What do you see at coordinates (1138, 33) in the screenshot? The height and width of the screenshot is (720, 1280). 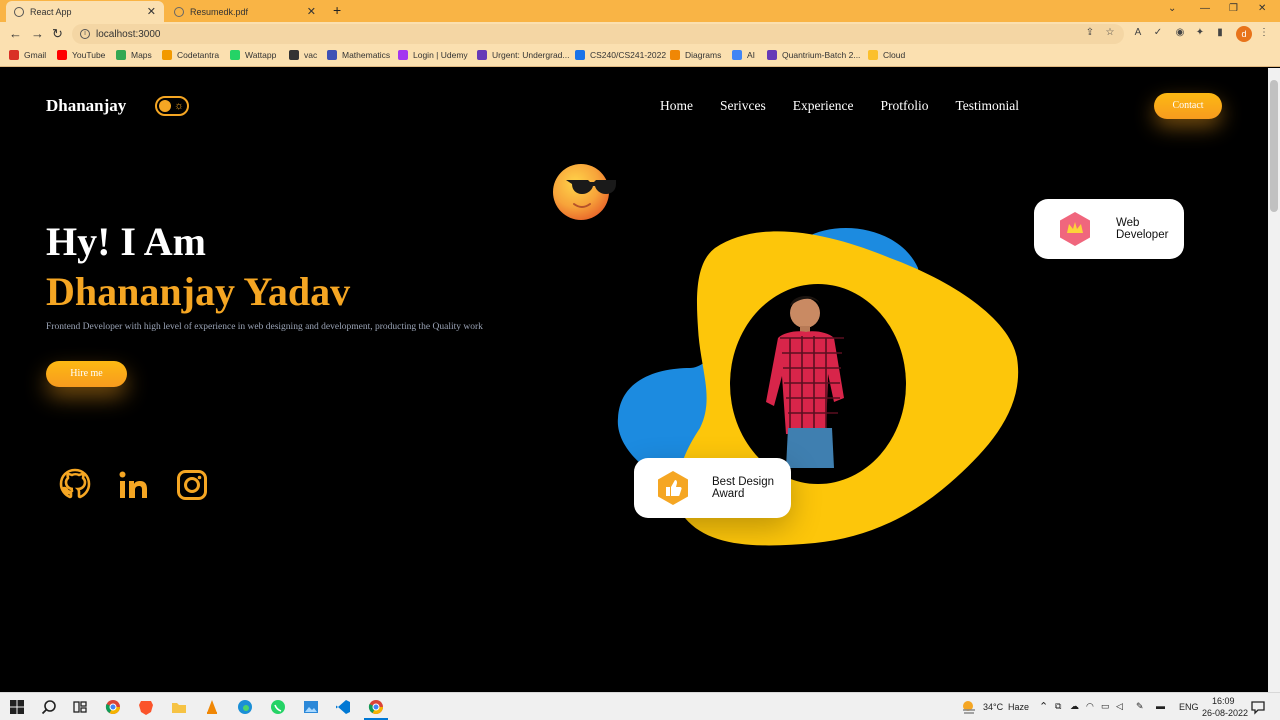 I see `extension-a-icon: A` at bounding box center [1138, 33].